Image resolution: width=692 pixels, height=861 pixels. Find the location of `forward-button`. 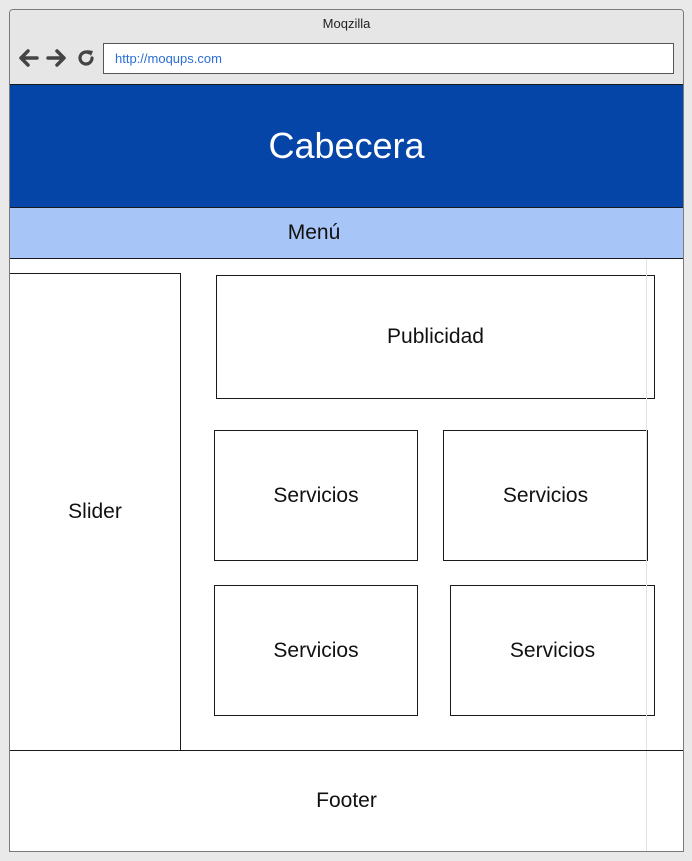

forward-button is located at coordinates (57, 58).